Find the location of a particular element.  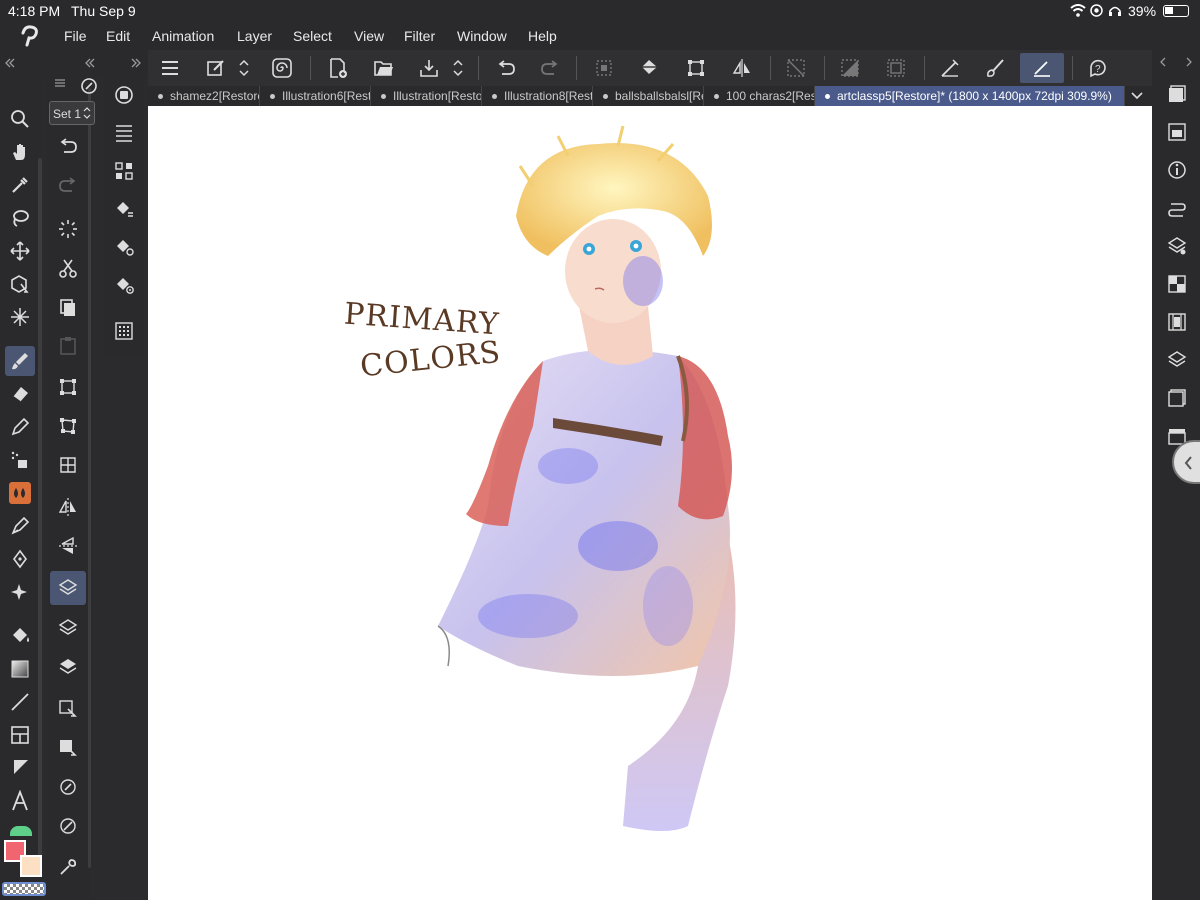

ruler-tool is located at coordinates (20, 768).